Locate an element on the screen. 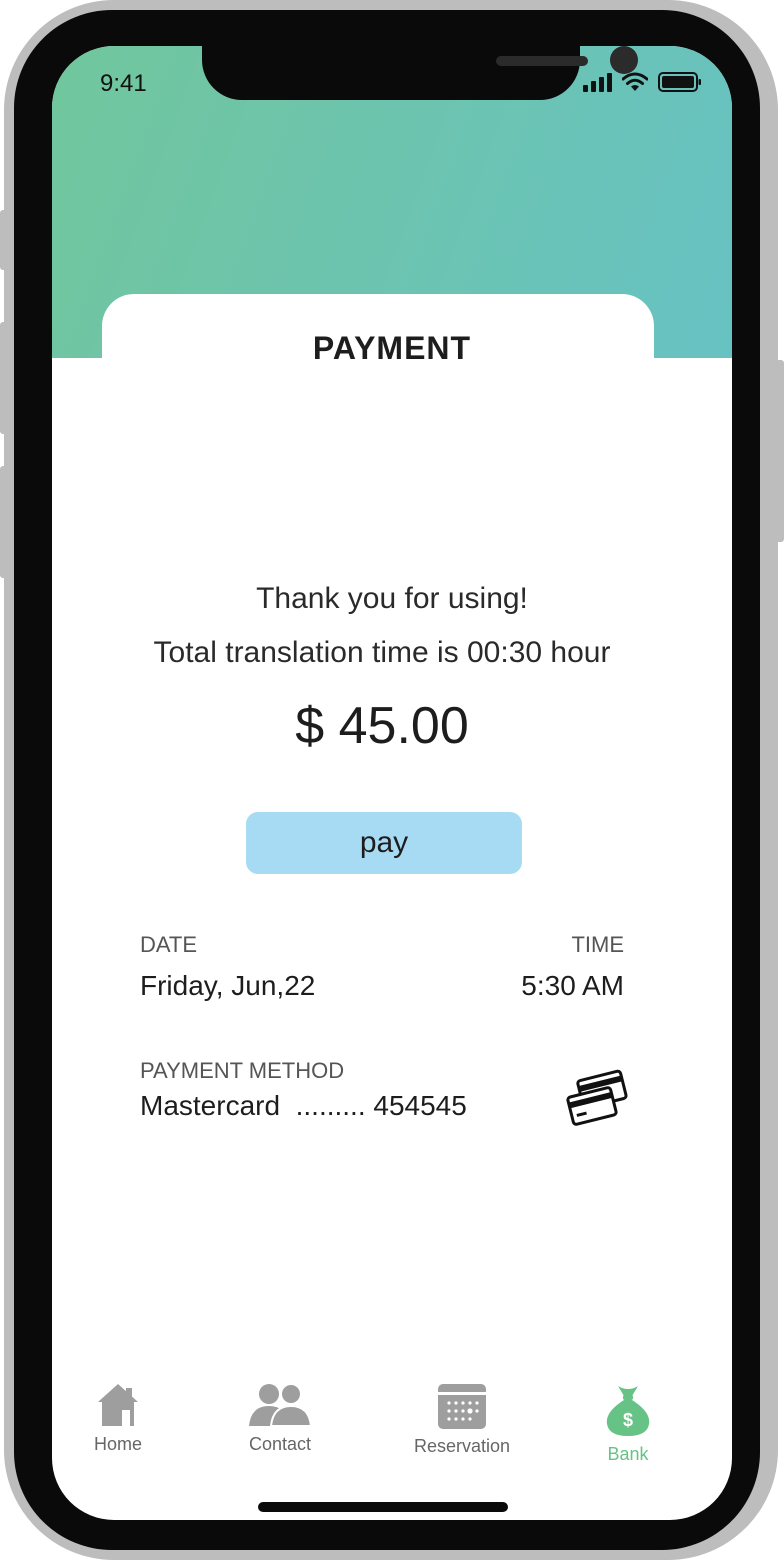  tab-home: Home is located at coordinates (120, 1418).